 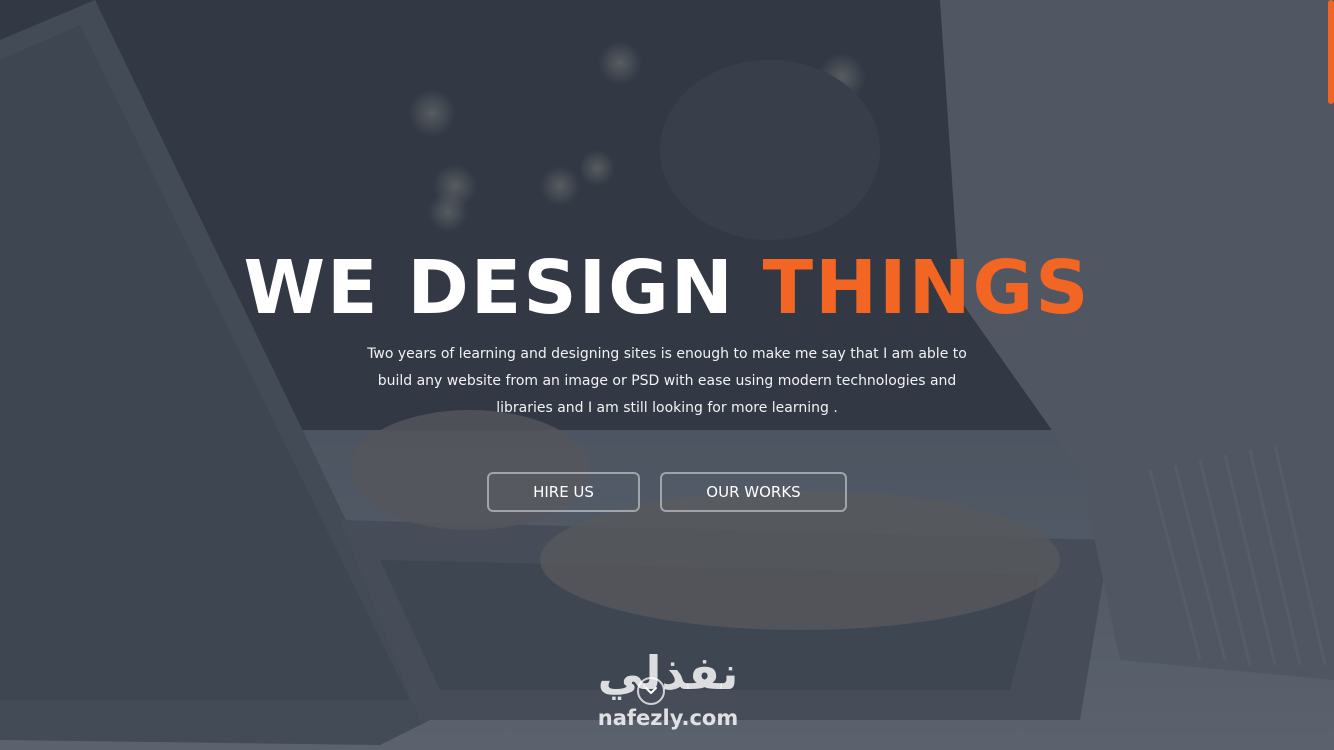 What do you see at coordinates (668, 673) in the screenshot?
I see `watermark-arabic-text: نفذلي` at bounding box center [668, 673].